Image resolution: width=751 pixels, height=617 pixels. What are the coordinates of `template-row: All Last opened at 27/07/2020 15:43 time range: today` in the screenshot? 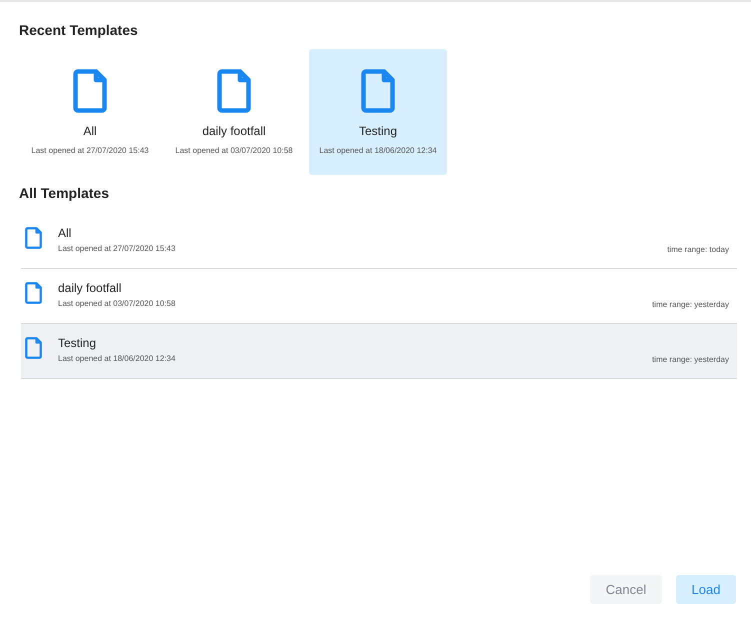 It's located at (379, 241).